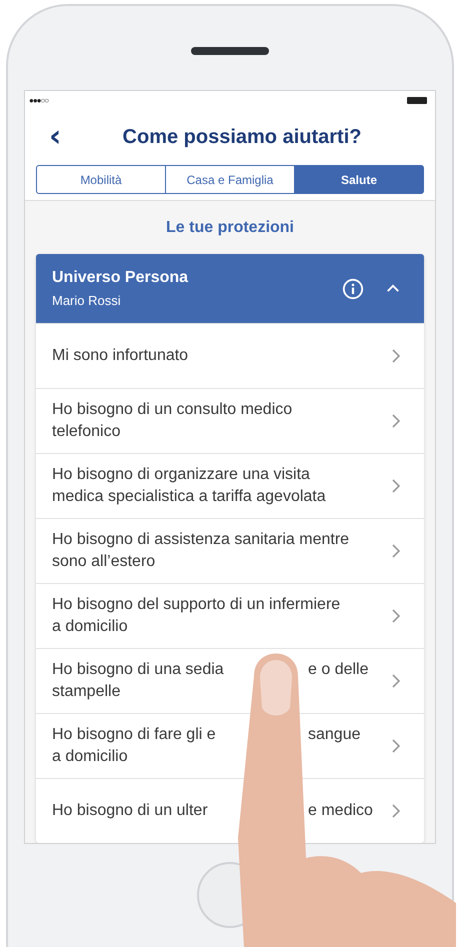  Describe the element at coordinates (334, 735) in the screenshot. I see `item-text: sangue` at that location.